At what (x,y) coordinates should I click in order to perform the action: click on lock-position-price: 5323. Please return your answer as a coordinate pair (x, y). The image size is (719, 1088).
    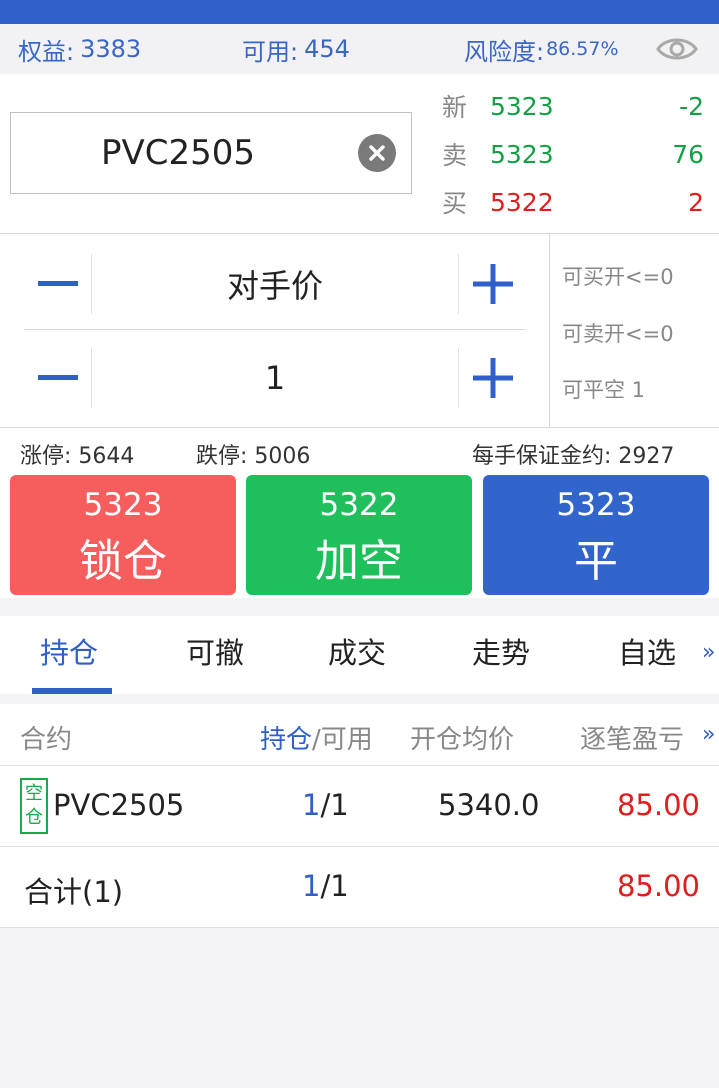
    Looking at the image, I should click on (123, 505).